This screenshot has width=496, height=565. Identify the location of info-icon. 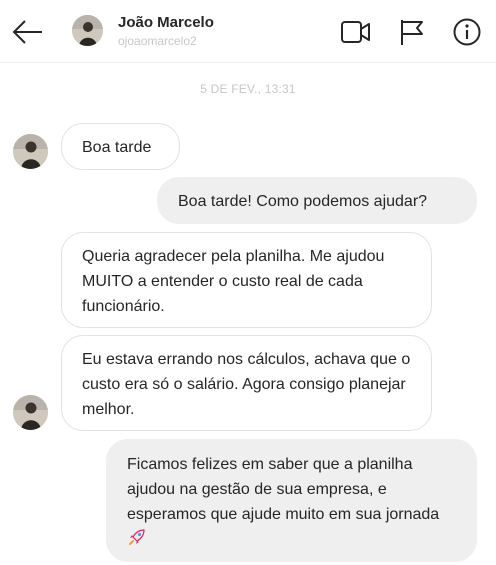
(467, 32).